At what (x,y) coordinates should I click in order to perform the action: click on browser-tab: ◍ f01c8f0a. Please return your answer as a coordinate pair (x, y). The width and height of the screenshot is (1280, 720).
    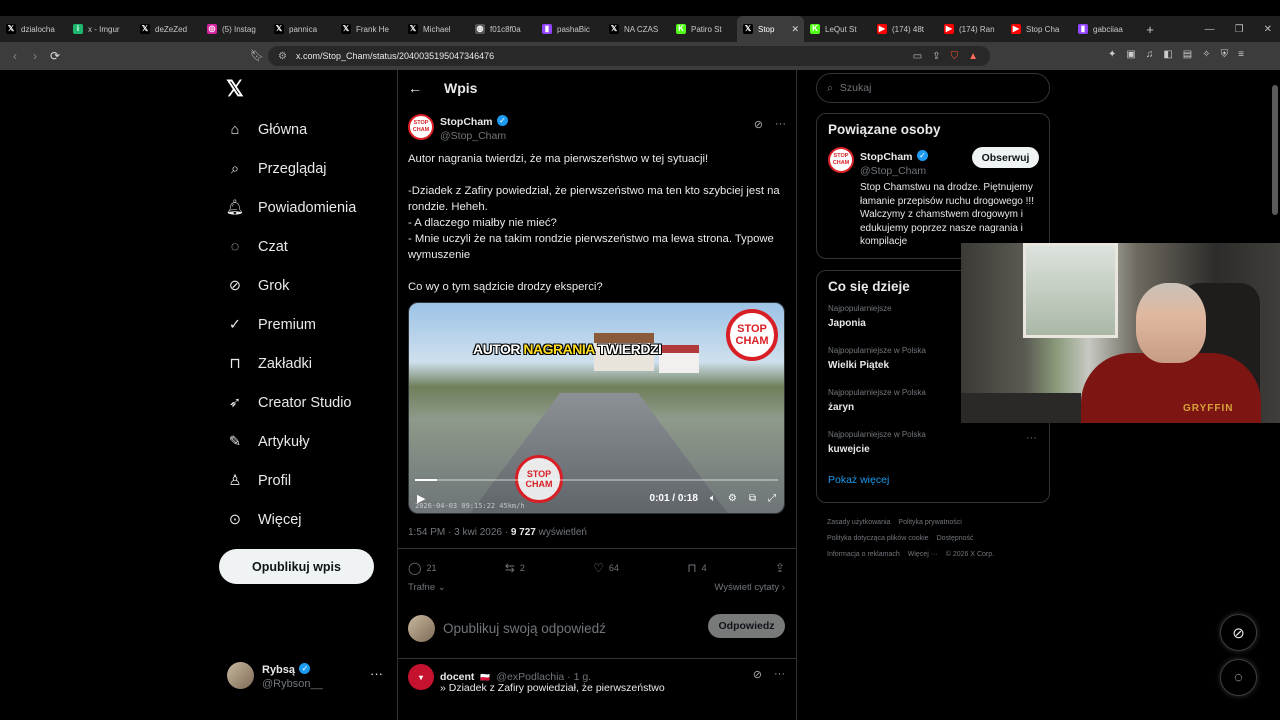
    Looking at the image, I should click on (502, 29).